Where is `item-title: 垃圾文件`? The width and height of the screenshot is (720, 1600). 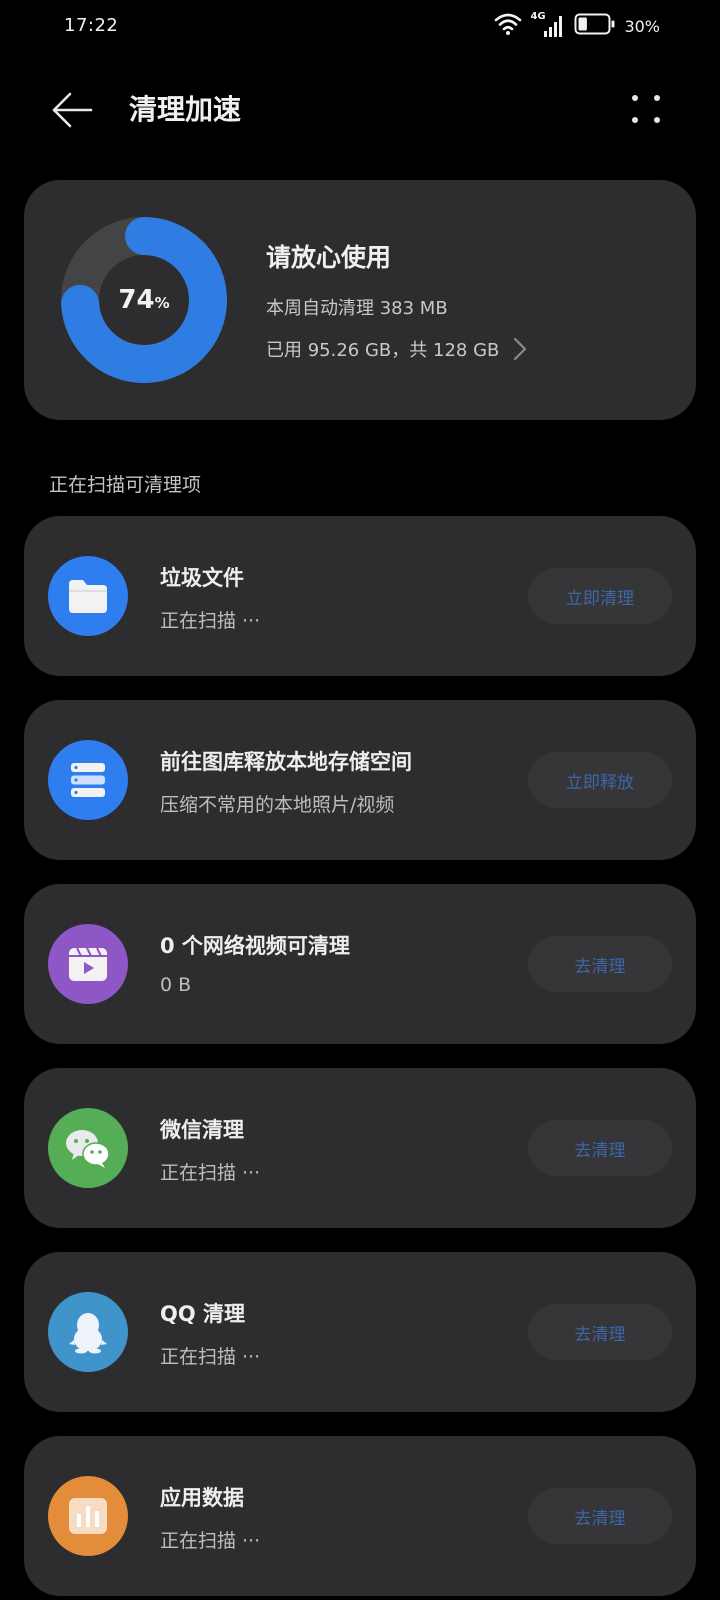 item-title: 垃圾文件 is located at coordinates (202, 578).